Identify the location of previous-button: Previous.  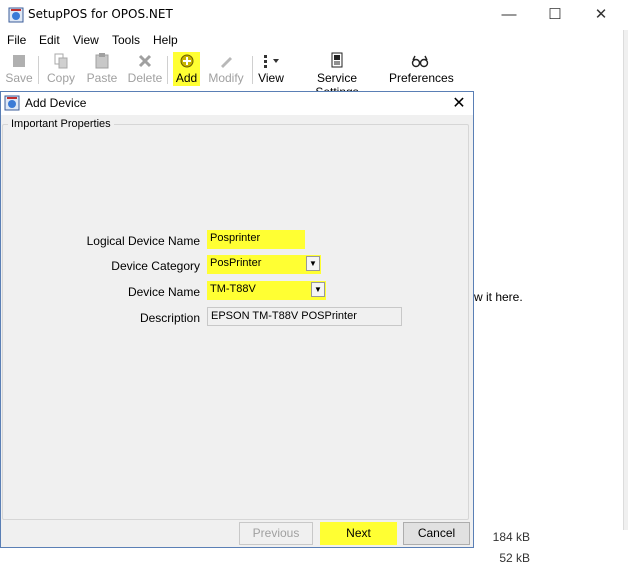
(276, 533).